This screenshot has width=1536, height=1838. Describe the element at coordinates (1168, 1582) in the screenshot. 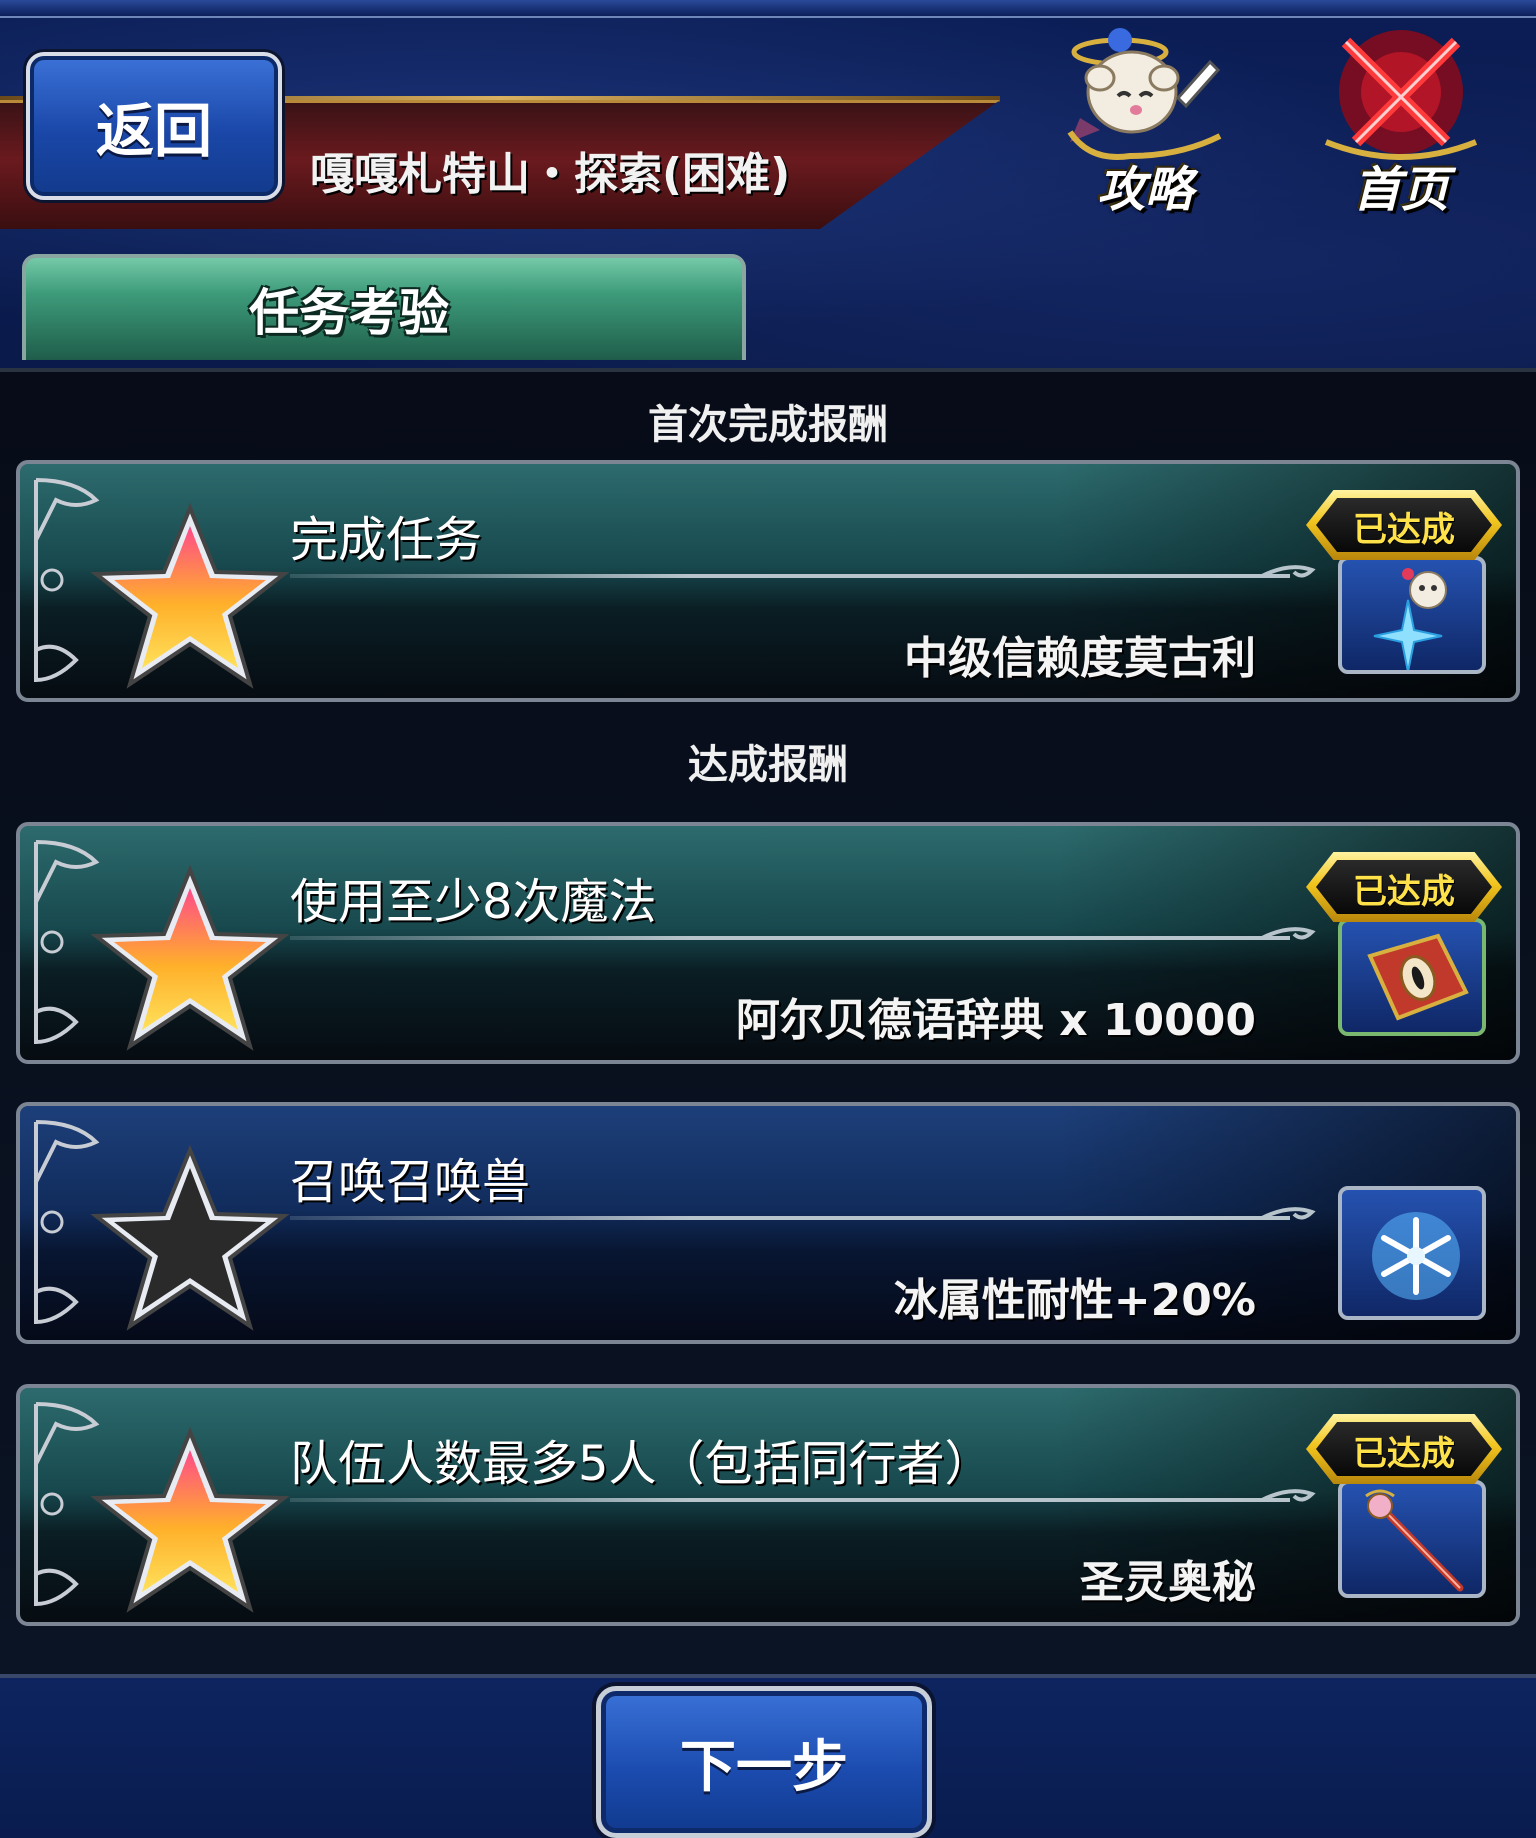

I see `mission-reward-text: 圣灵奥秘` at that location.